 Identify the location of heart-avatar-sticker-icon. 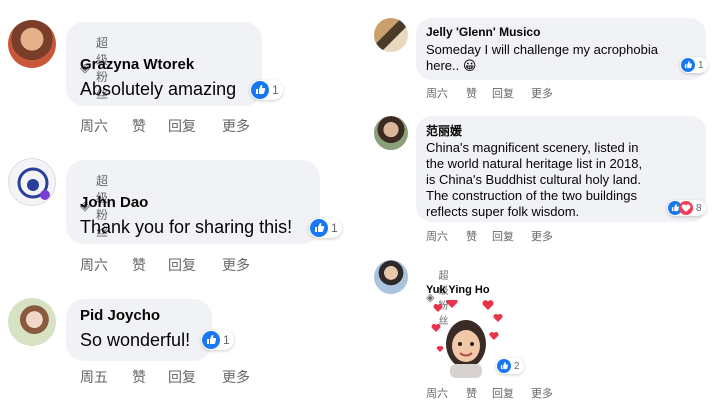
(467, 338).